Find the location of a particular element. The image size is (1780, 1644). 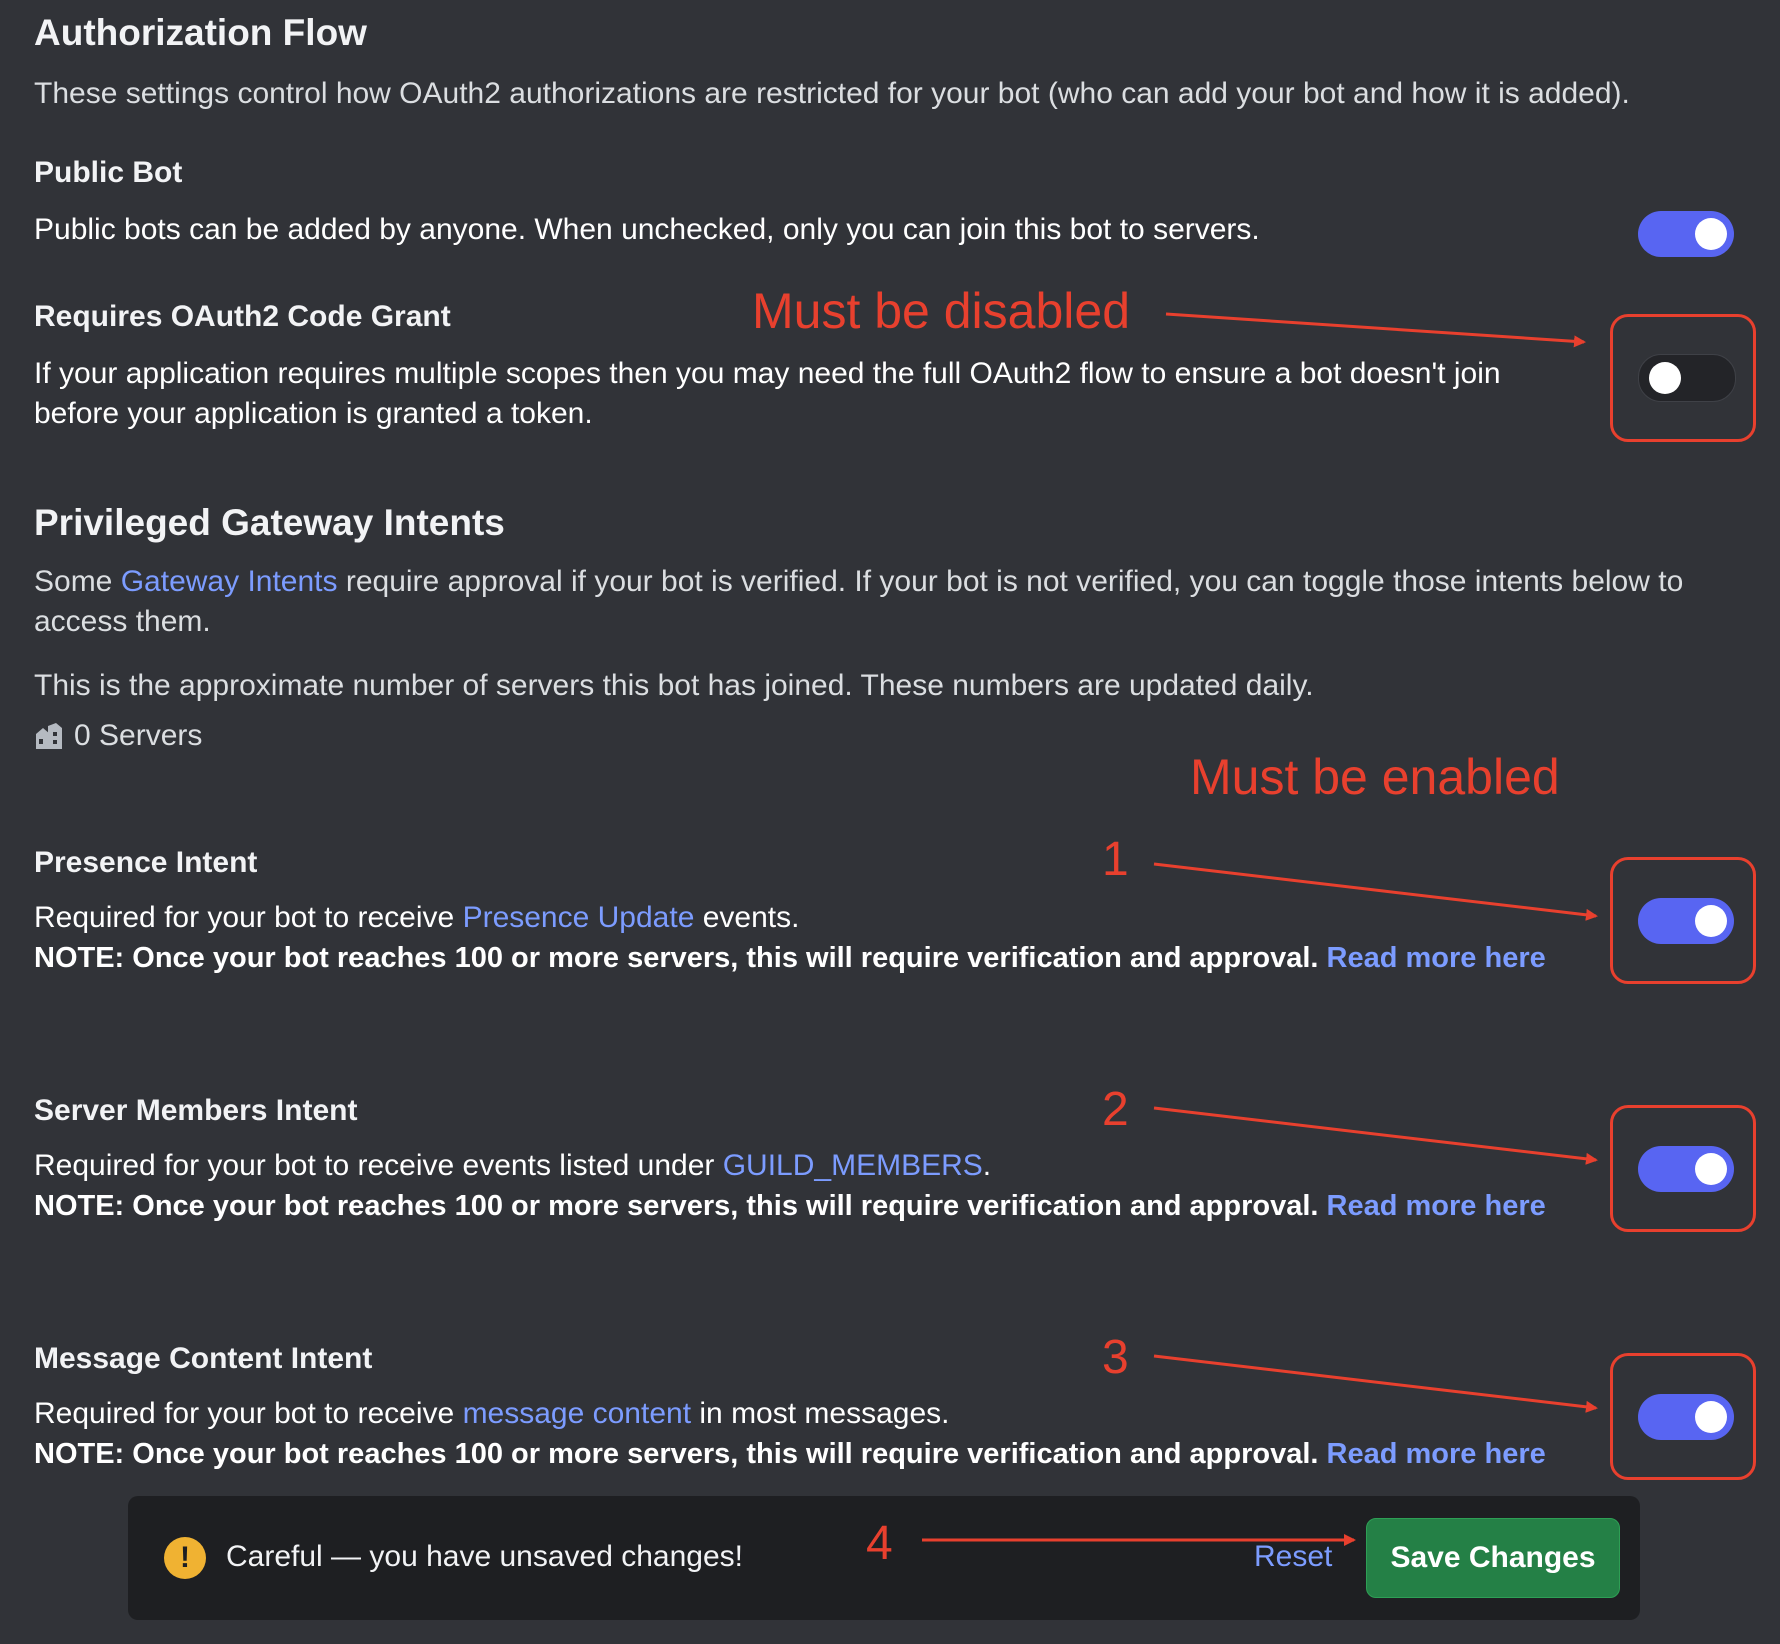

arrow-to-message-content is located at coordinates (1375, 1383).